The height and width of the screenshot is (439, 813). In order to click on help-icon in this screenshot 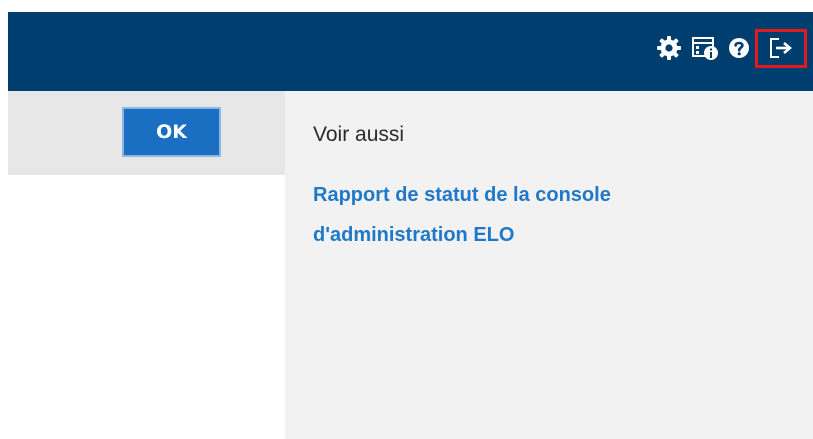, I will do `click(739, 48)`.